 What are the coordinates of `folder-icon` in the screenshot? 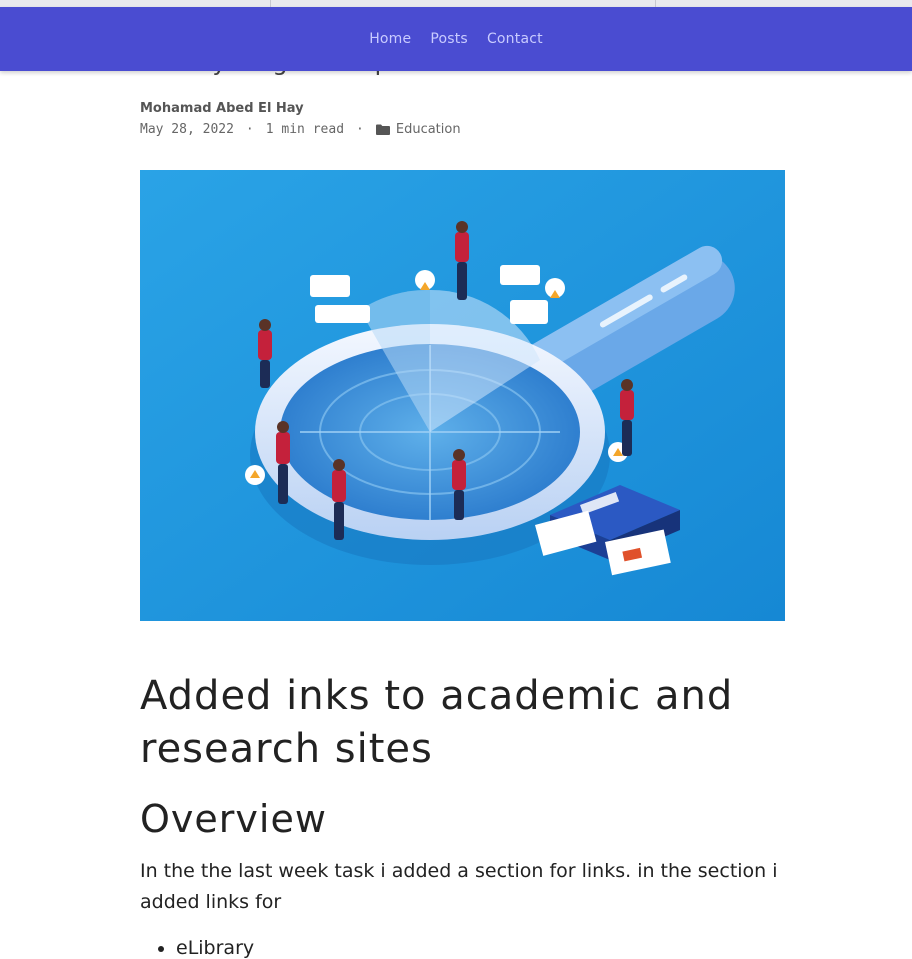 It's located at (382, 129).